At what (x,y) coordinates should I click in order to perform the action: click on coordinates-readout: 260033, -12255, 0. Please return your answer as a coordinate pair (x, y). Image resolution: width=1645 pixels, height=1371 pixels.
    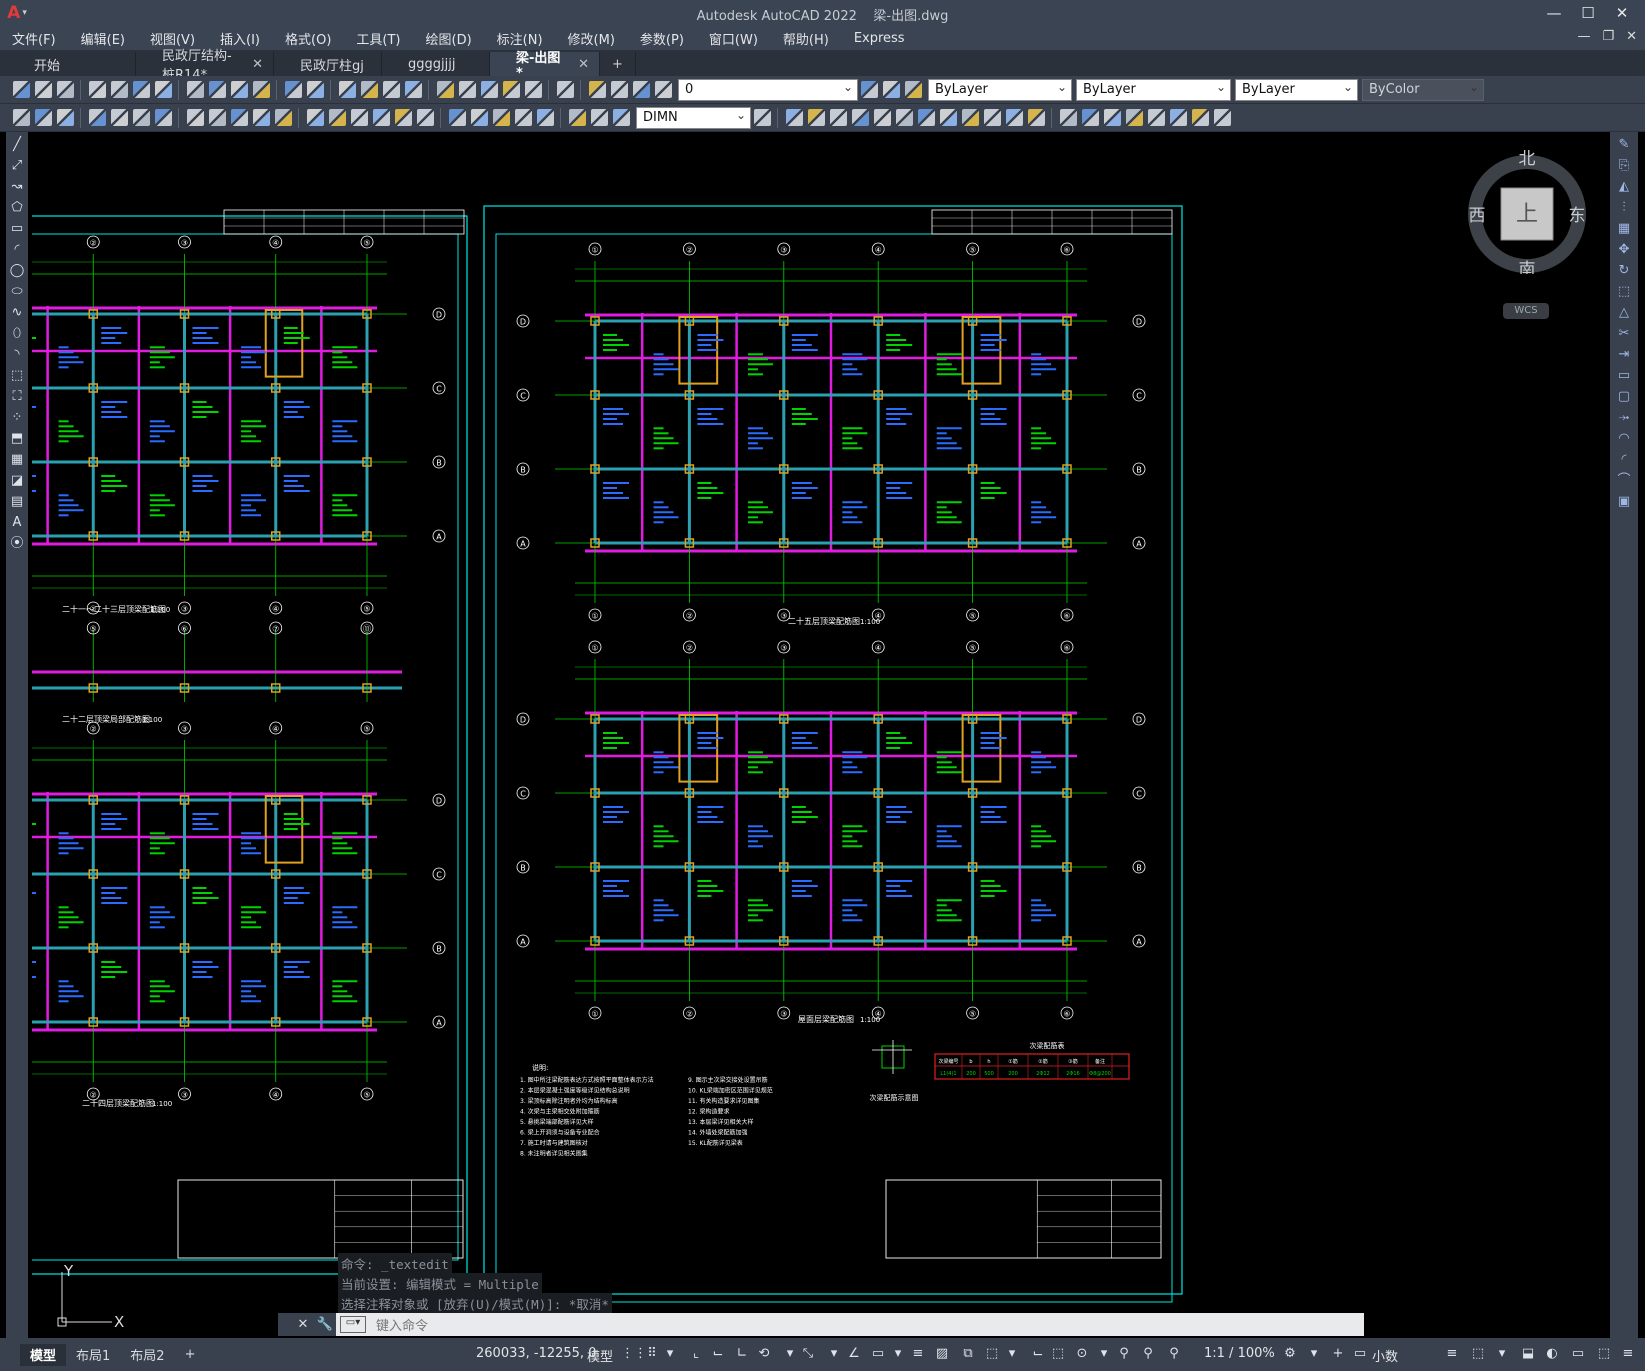
    Looking at the image, I should click on (536, 1353).